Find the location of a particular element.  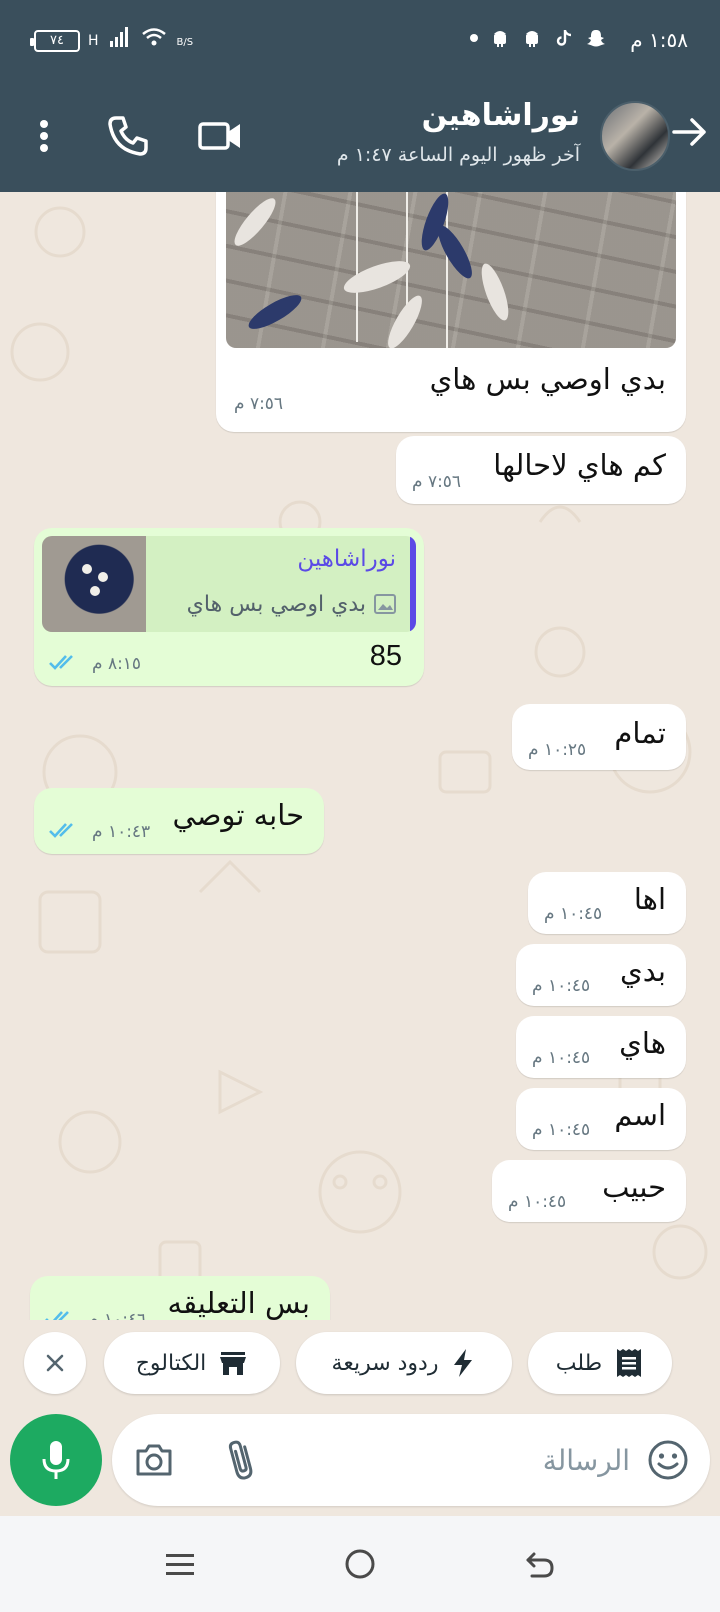

close-icon is located at coordinates (55, 1363).